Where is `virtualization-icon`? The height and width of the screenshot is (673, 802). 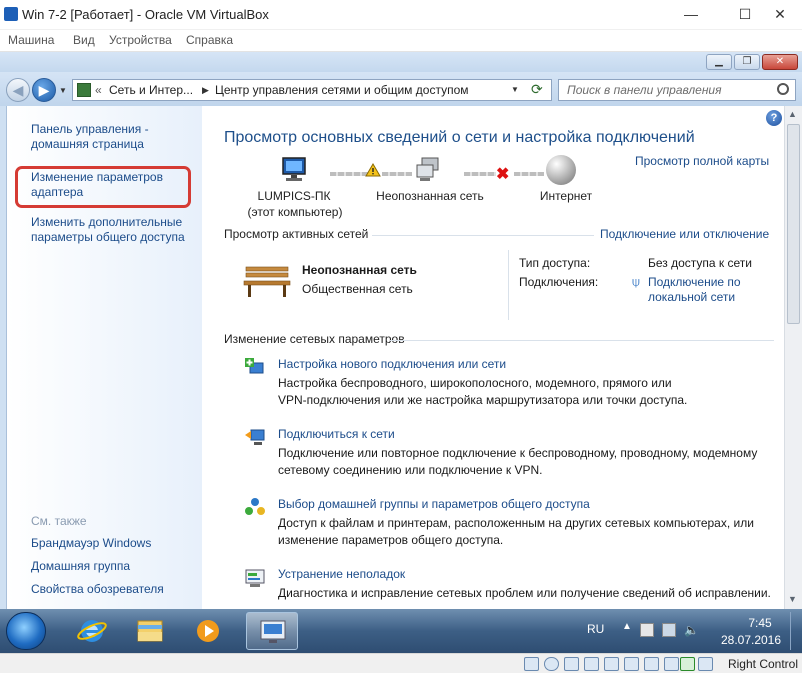
virtualization-icon is located at coordinates (687, 664).